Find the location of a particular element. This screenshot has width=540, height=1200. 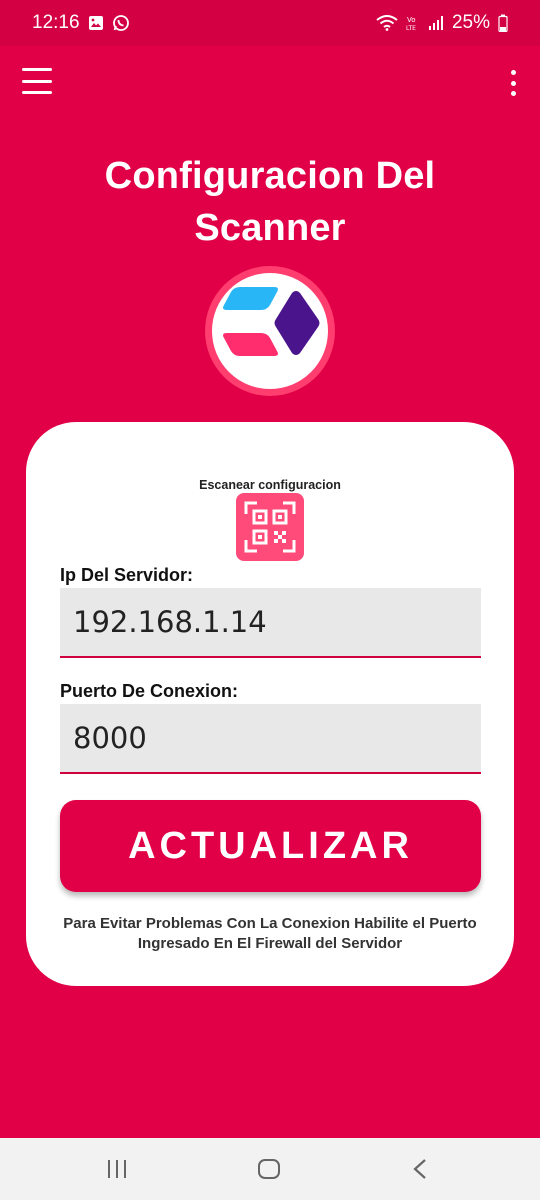

ip-input is located at coordinates (270, 622).